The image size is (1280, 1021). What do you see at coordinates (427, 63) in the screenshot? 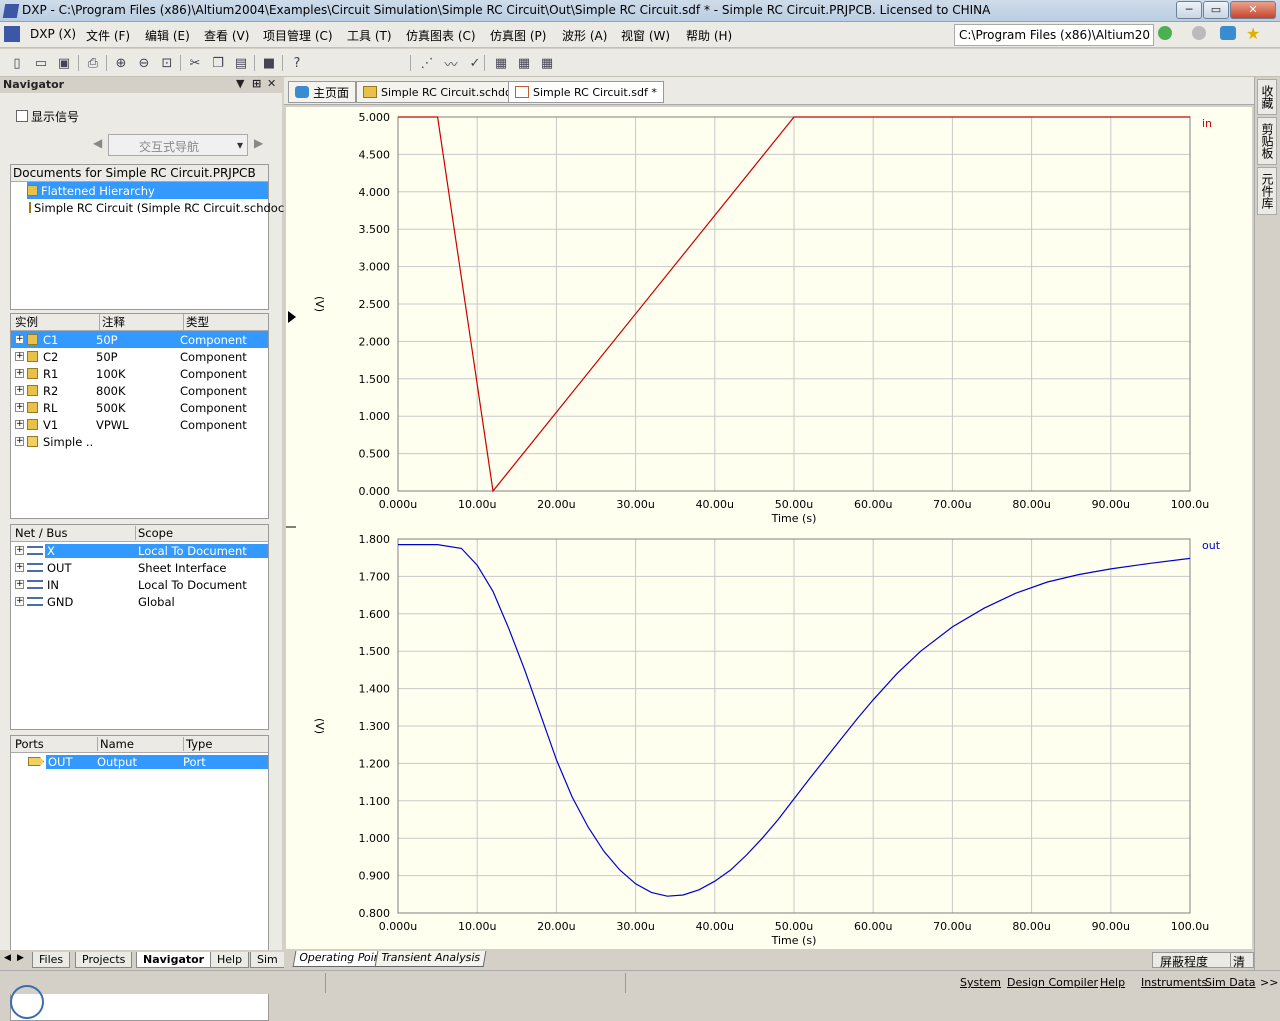
I see `add-wave-icon: ⋰` at bounding box center [427, 63].